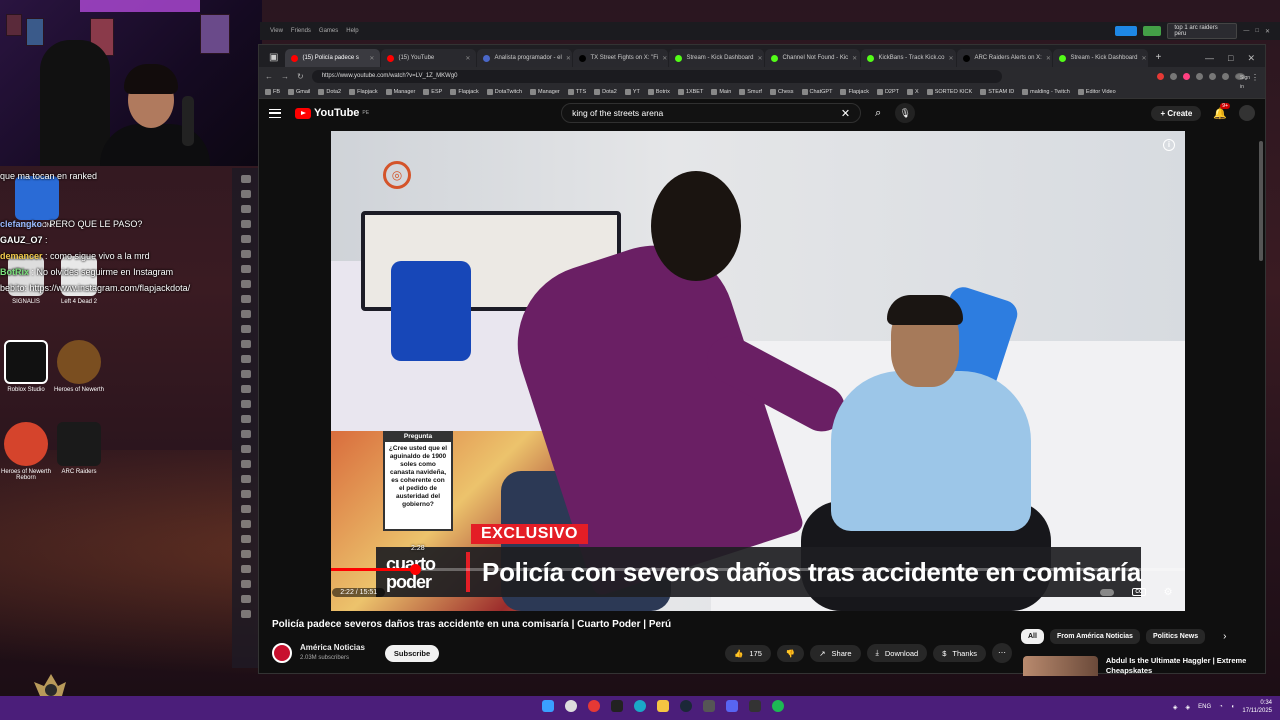 Image resolution: width=1280 pixels, height=720 pixels. What do you see at coordinates (273, 58) in the screenshot?
I see `tab-list-icon: ▣` at bounding box center [273, 58].